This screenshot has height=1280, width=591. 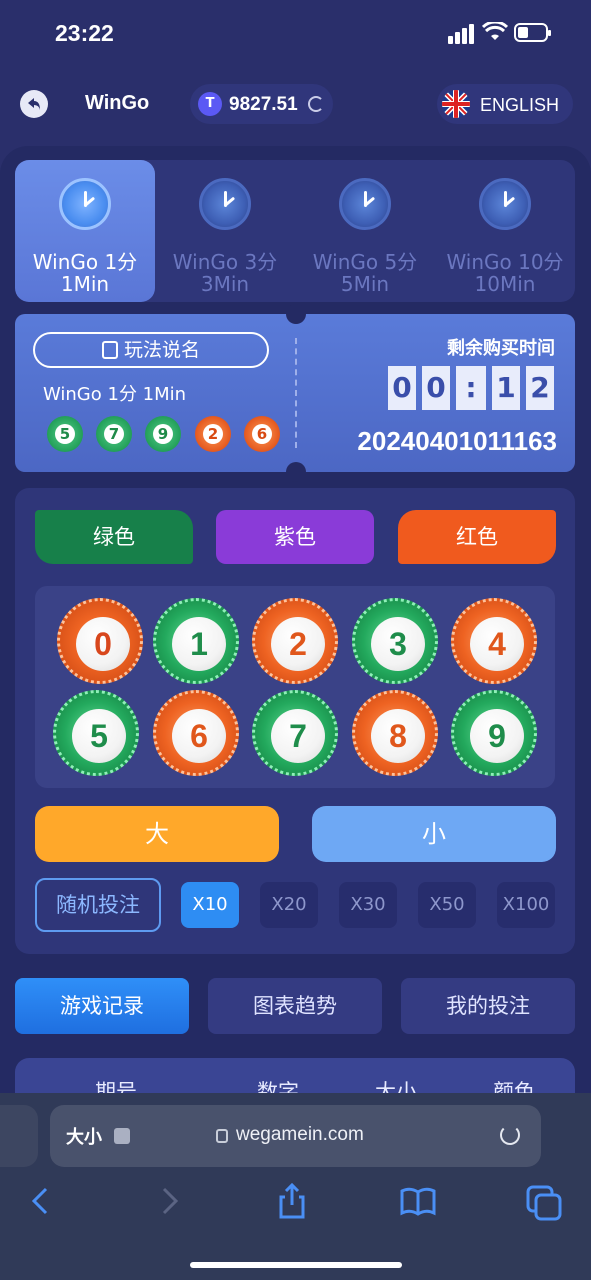 What do you see at coordinates (526, 905) in the screenshot?
I see `multiplier-x100: X100` at bounding box center [526, 905].